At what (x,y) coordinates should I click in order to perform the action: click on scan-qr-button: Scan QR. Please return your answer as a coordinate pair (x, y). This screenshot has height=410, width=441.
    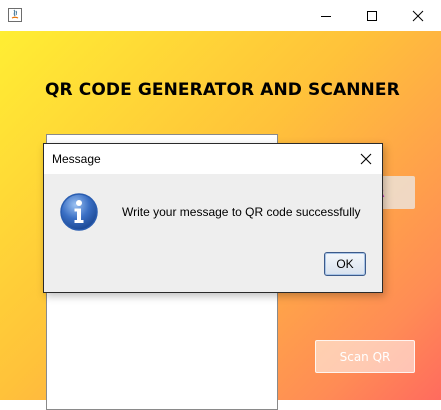
    Looking at the image, I should click on (365, 356).